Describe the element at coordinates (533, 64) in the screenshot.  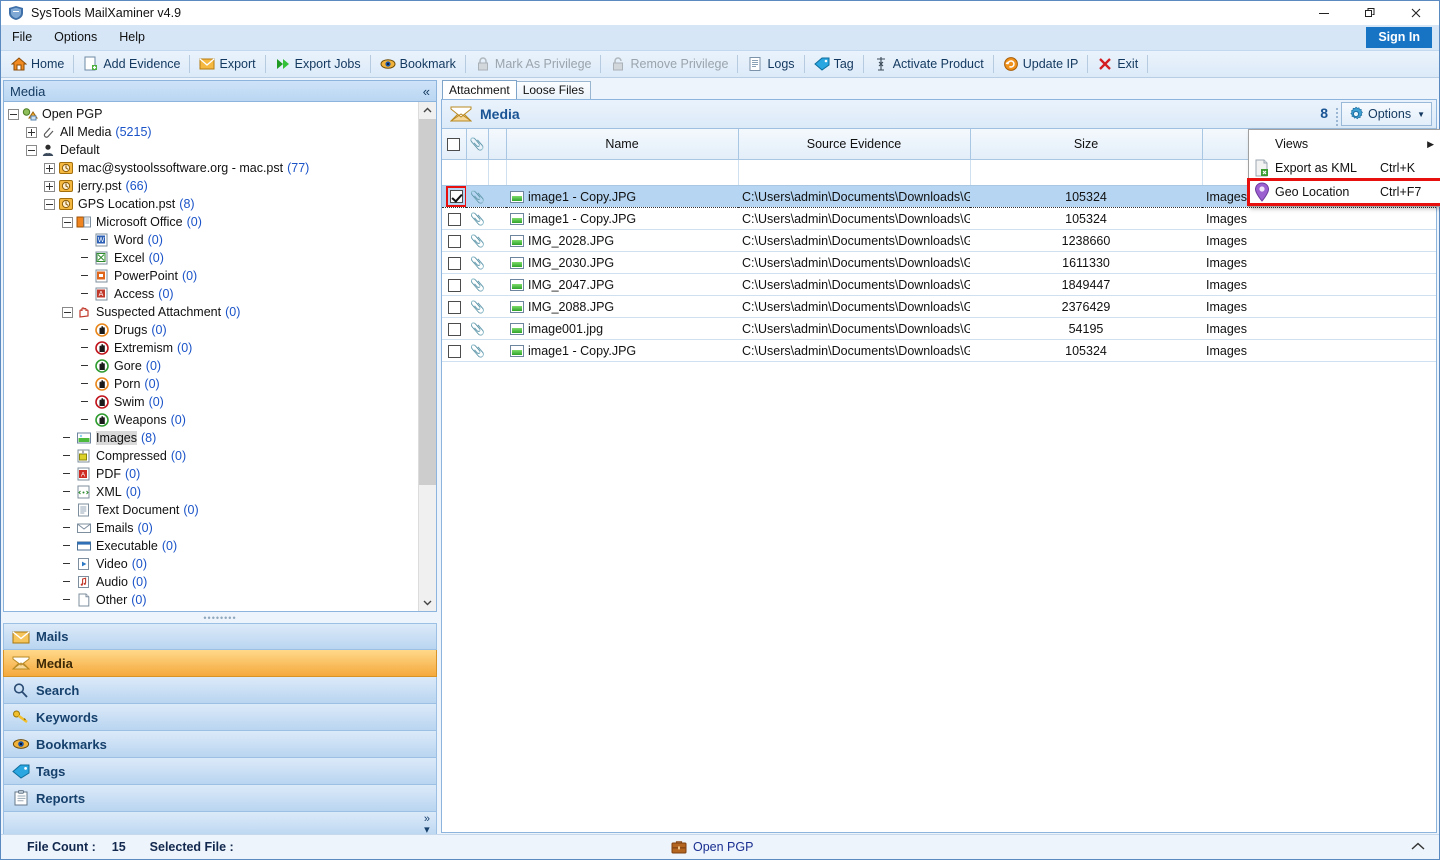
I see `toolbar-mark-as-privilege: Mark As Privilege` at that location.